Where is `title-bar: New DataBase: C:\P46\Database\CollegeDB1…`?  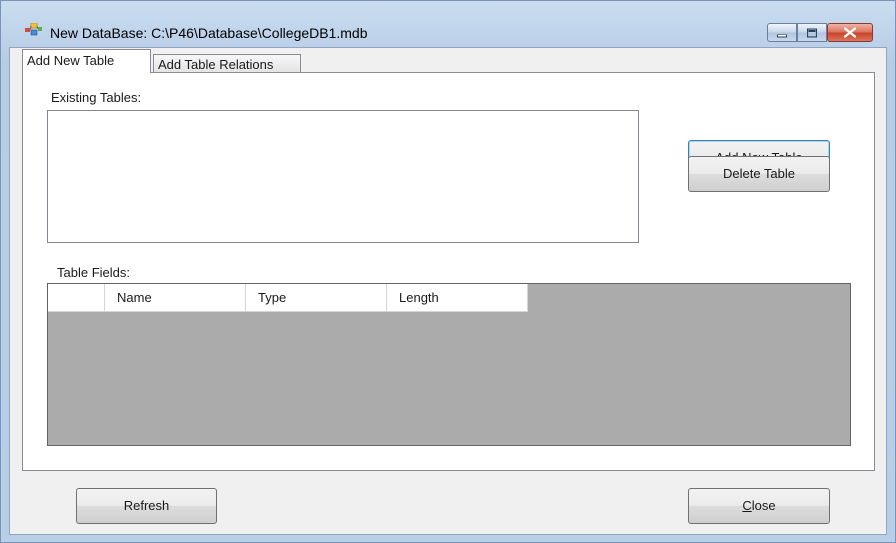 title-bar: New DataBase: C:\P46\Database\CollegeDB1… is located at coordinates (448, 21).